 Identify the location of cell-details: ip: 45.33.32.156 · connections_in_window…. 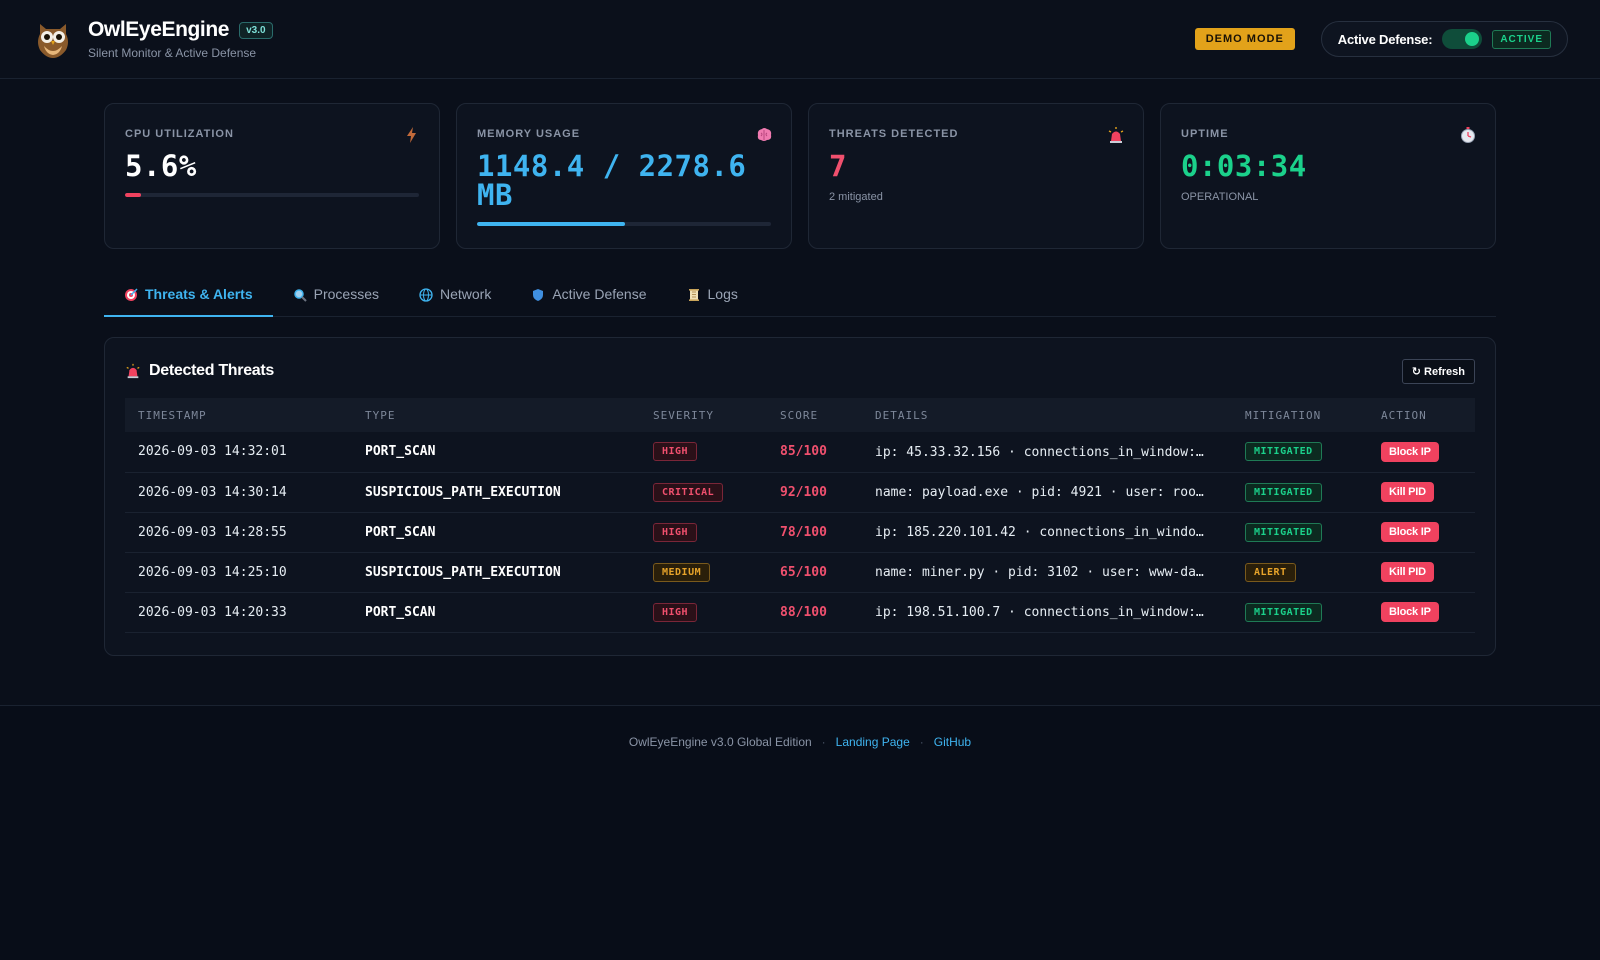
(1041, 452).